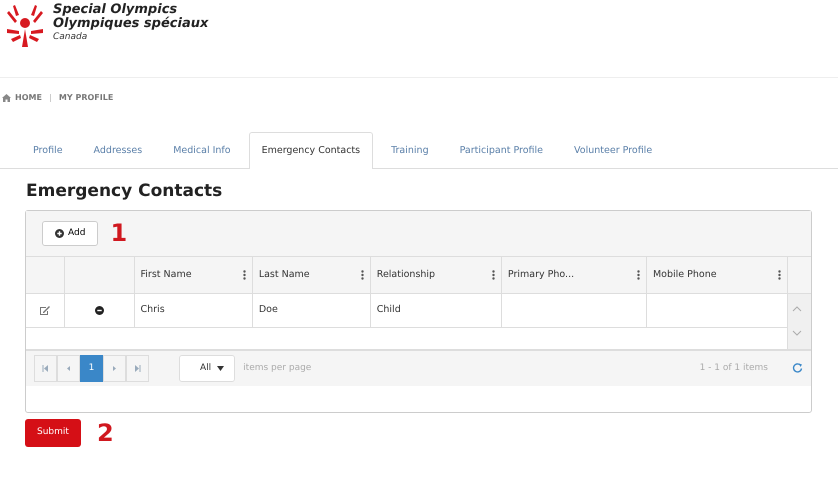 The image size is (838, 503). Describe the element at coordinates (130, 24) in the screenshot. I see `brand-name: Olympiques spéciaux` at that location.